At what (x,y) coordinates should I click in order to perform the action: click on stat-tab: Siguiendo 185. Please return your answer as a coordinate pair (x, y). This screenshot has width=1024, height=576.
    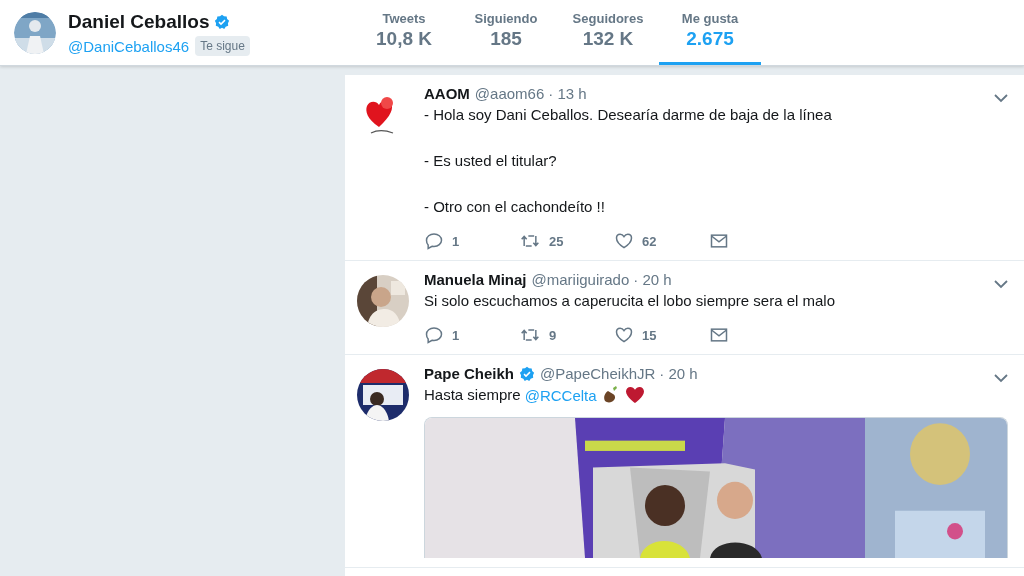
    Looking at the image, I should click on (506, 32).